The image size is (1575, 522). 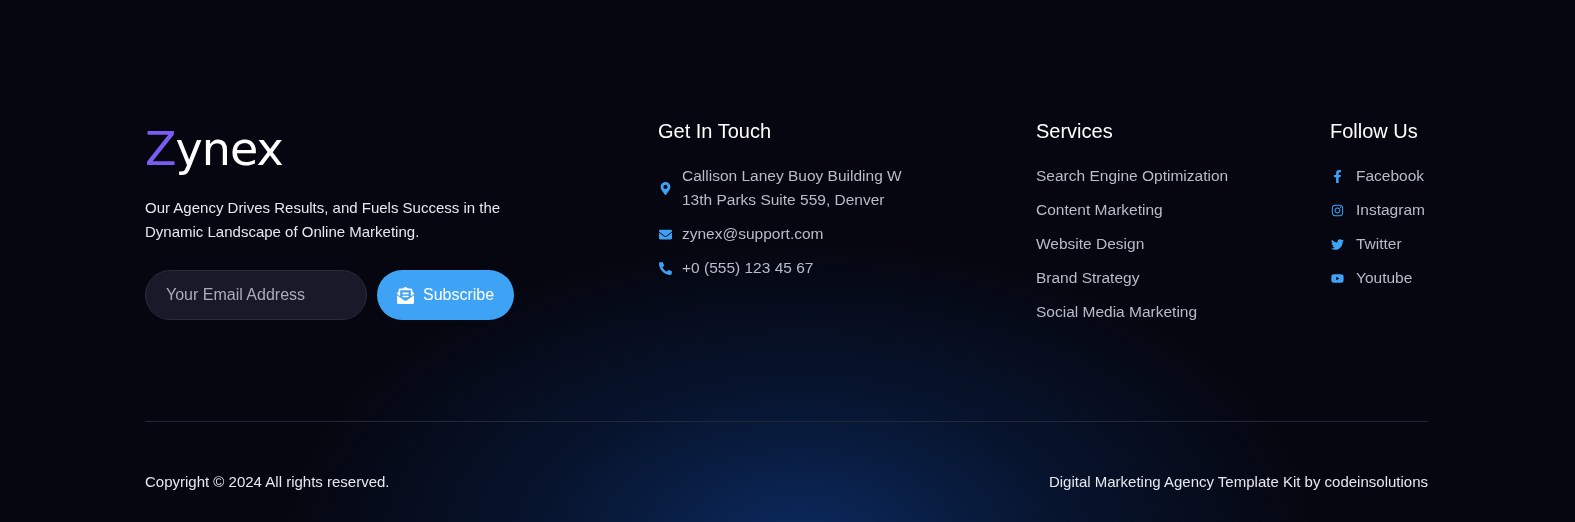 What do you see at coordinates (1390, 176) in the screenshot?
I see `social-link: Facebook` at bounding box center [1390, 176].